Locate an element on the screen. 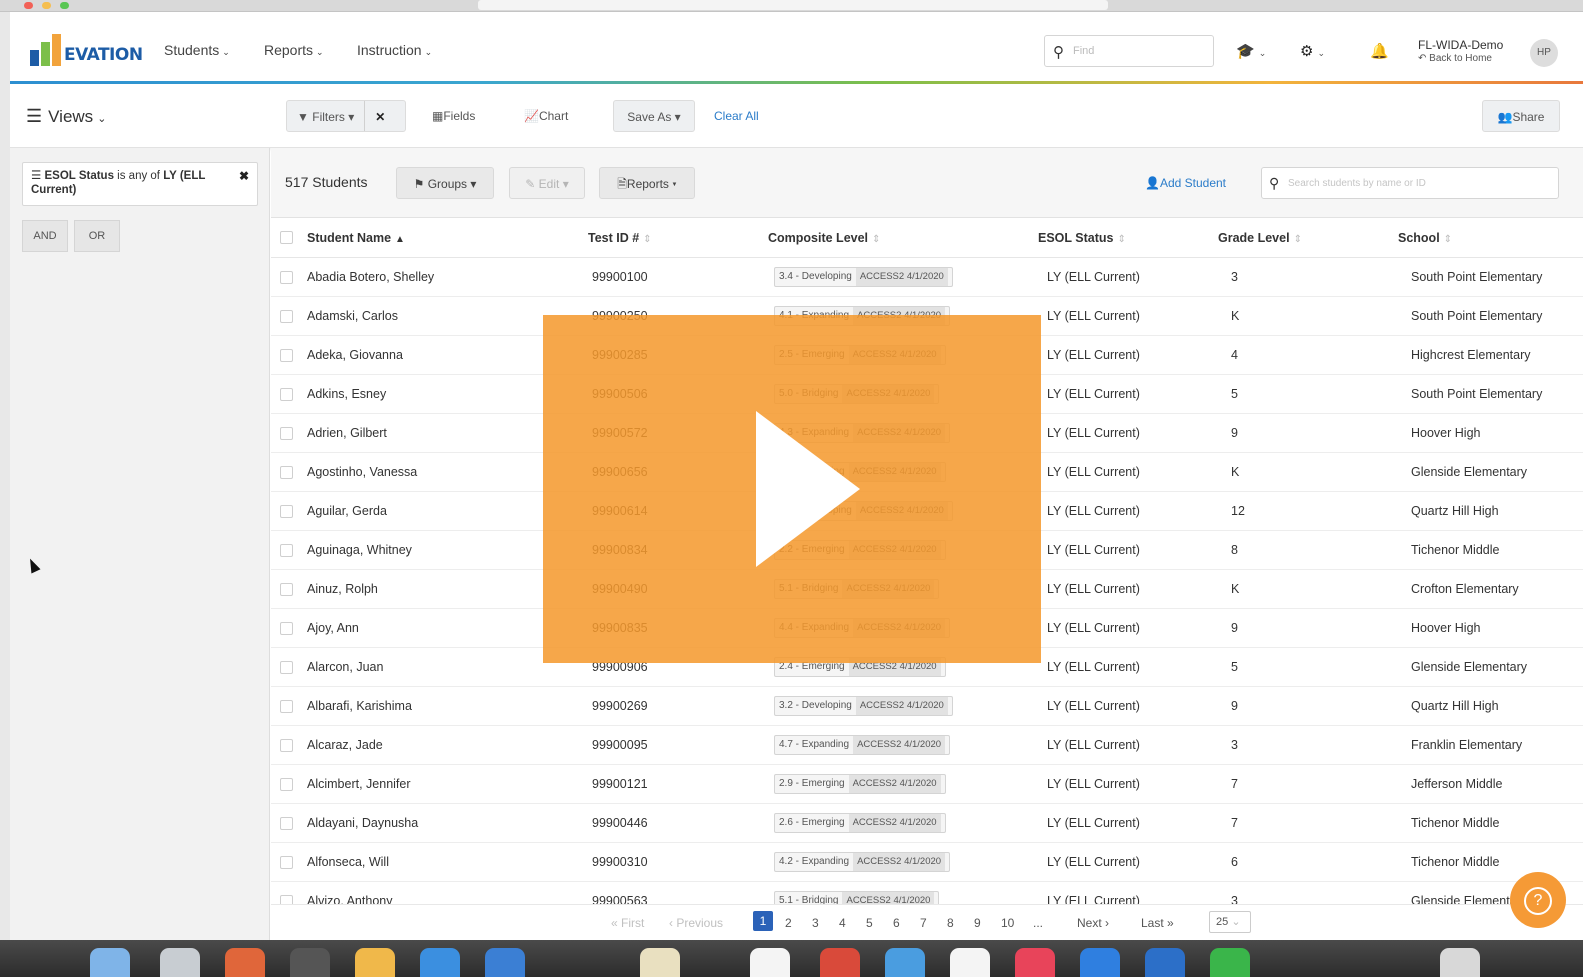 This screenshot has width=1583, height=977. page-number-link: 2 is located at coordinates (788, 923).